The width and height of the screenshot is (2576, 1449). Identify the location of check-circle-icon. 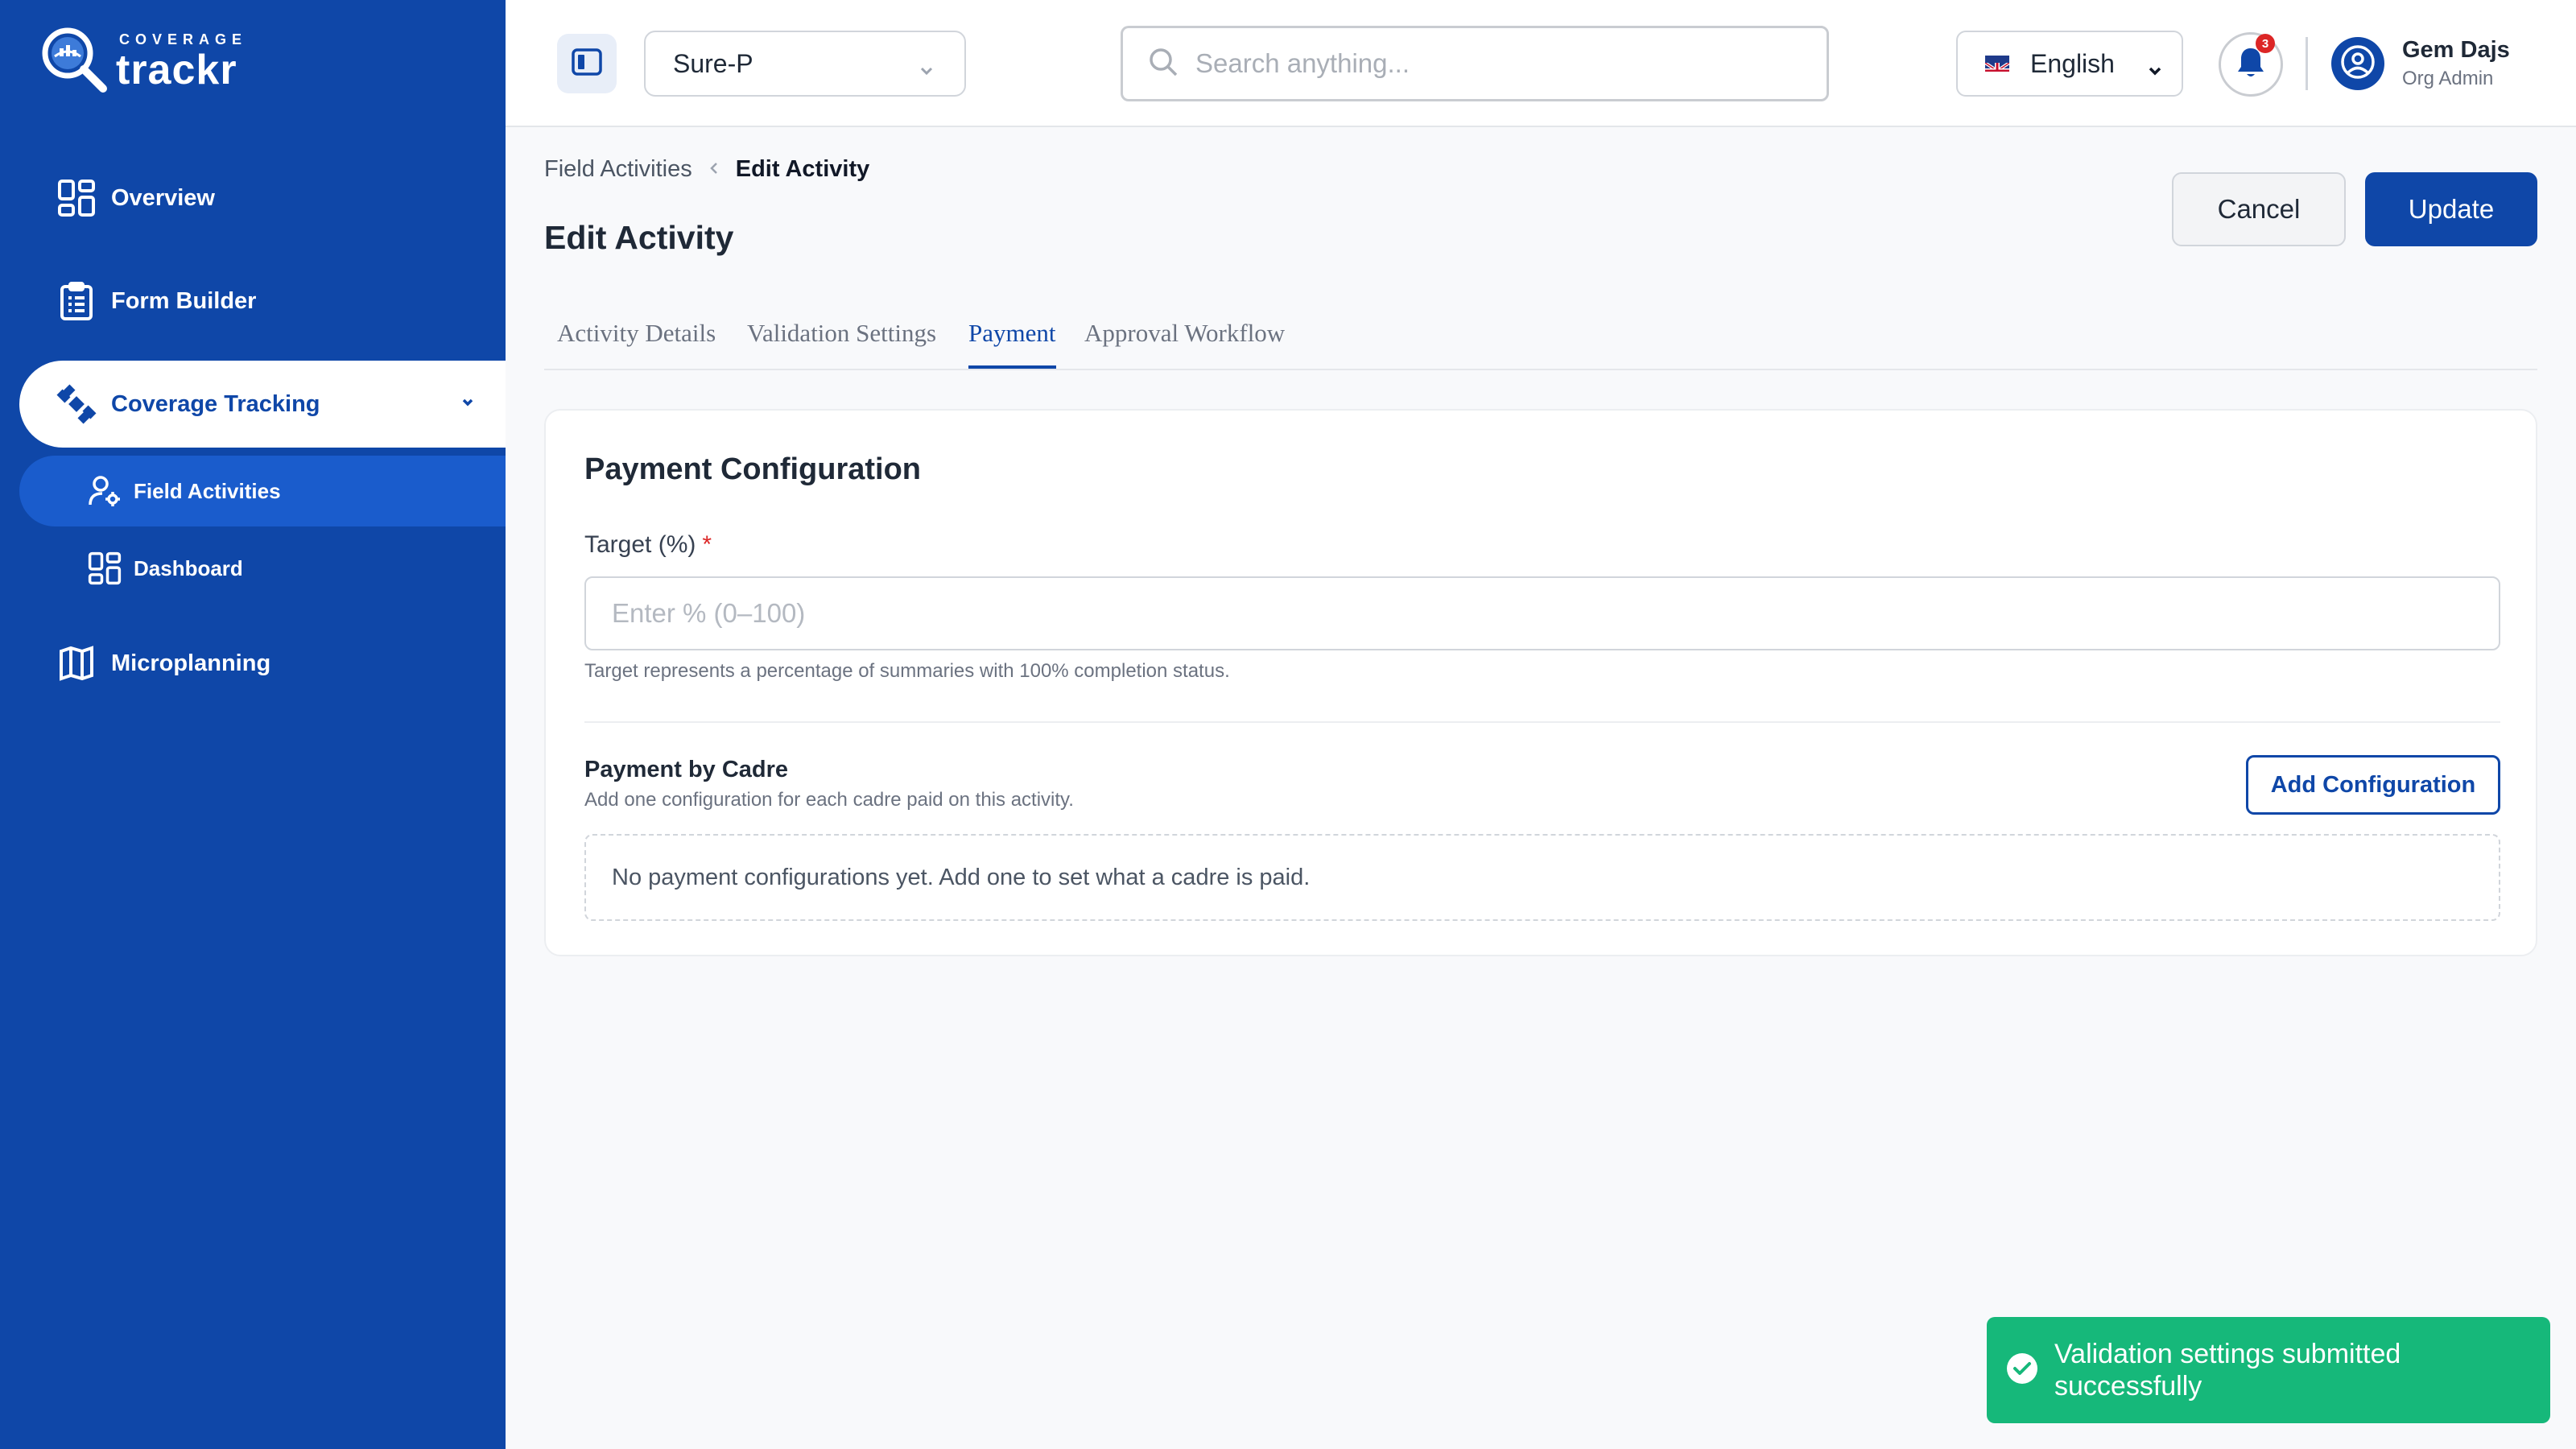
(2022, 1370).